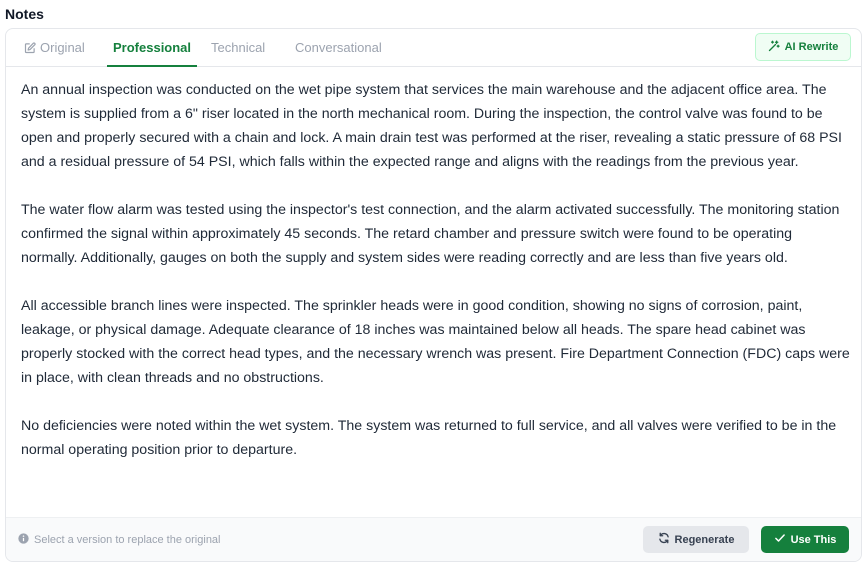  I want to click on tab-label: Technical, so click(238, 47).